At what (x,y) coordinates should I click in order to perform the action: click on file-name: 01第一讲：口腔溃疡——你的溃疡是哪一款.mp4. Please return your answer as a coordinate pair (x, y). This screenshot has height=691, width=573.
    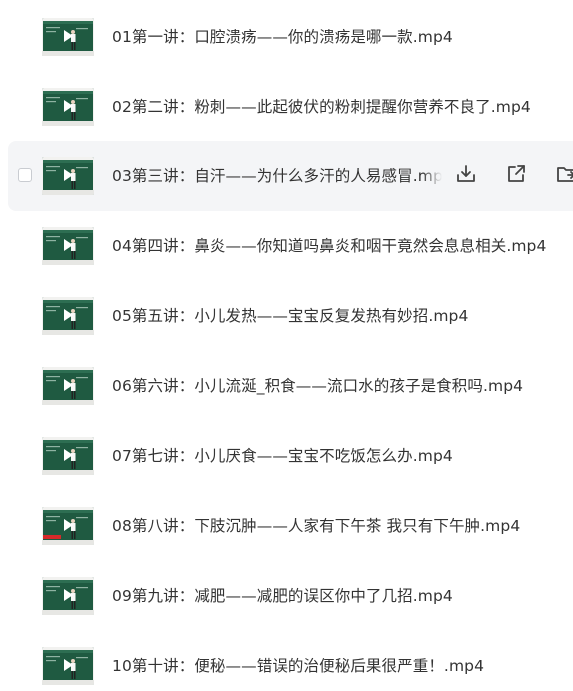
    Looking at the image, I should click on (282, 37).